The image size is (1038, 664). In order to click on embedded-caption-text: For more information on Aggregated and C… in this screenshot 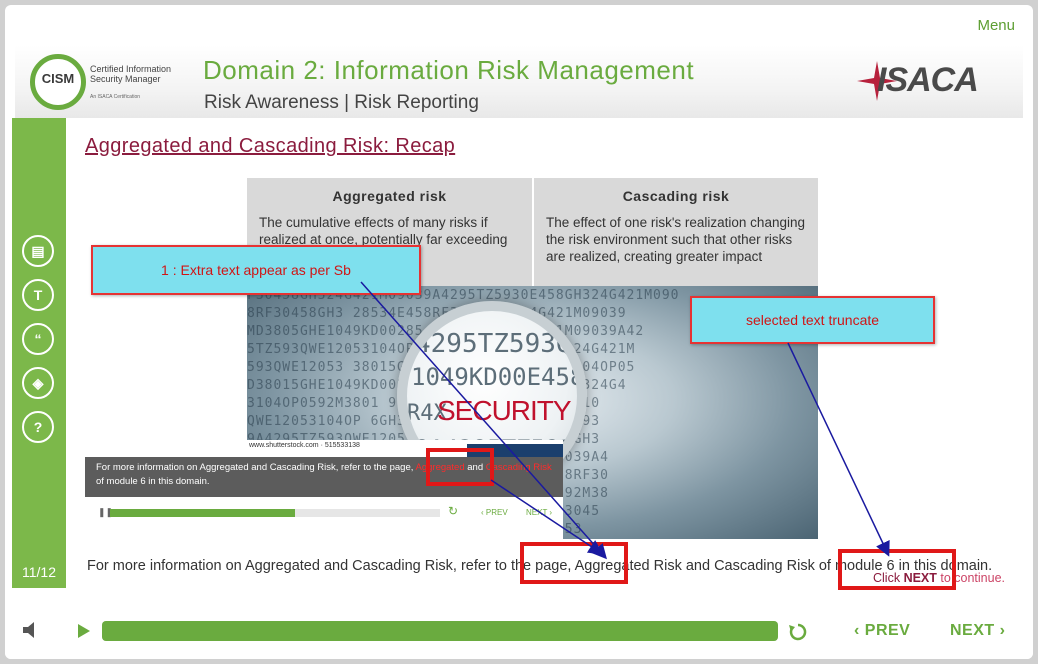, I will do `click(256, 467)`.